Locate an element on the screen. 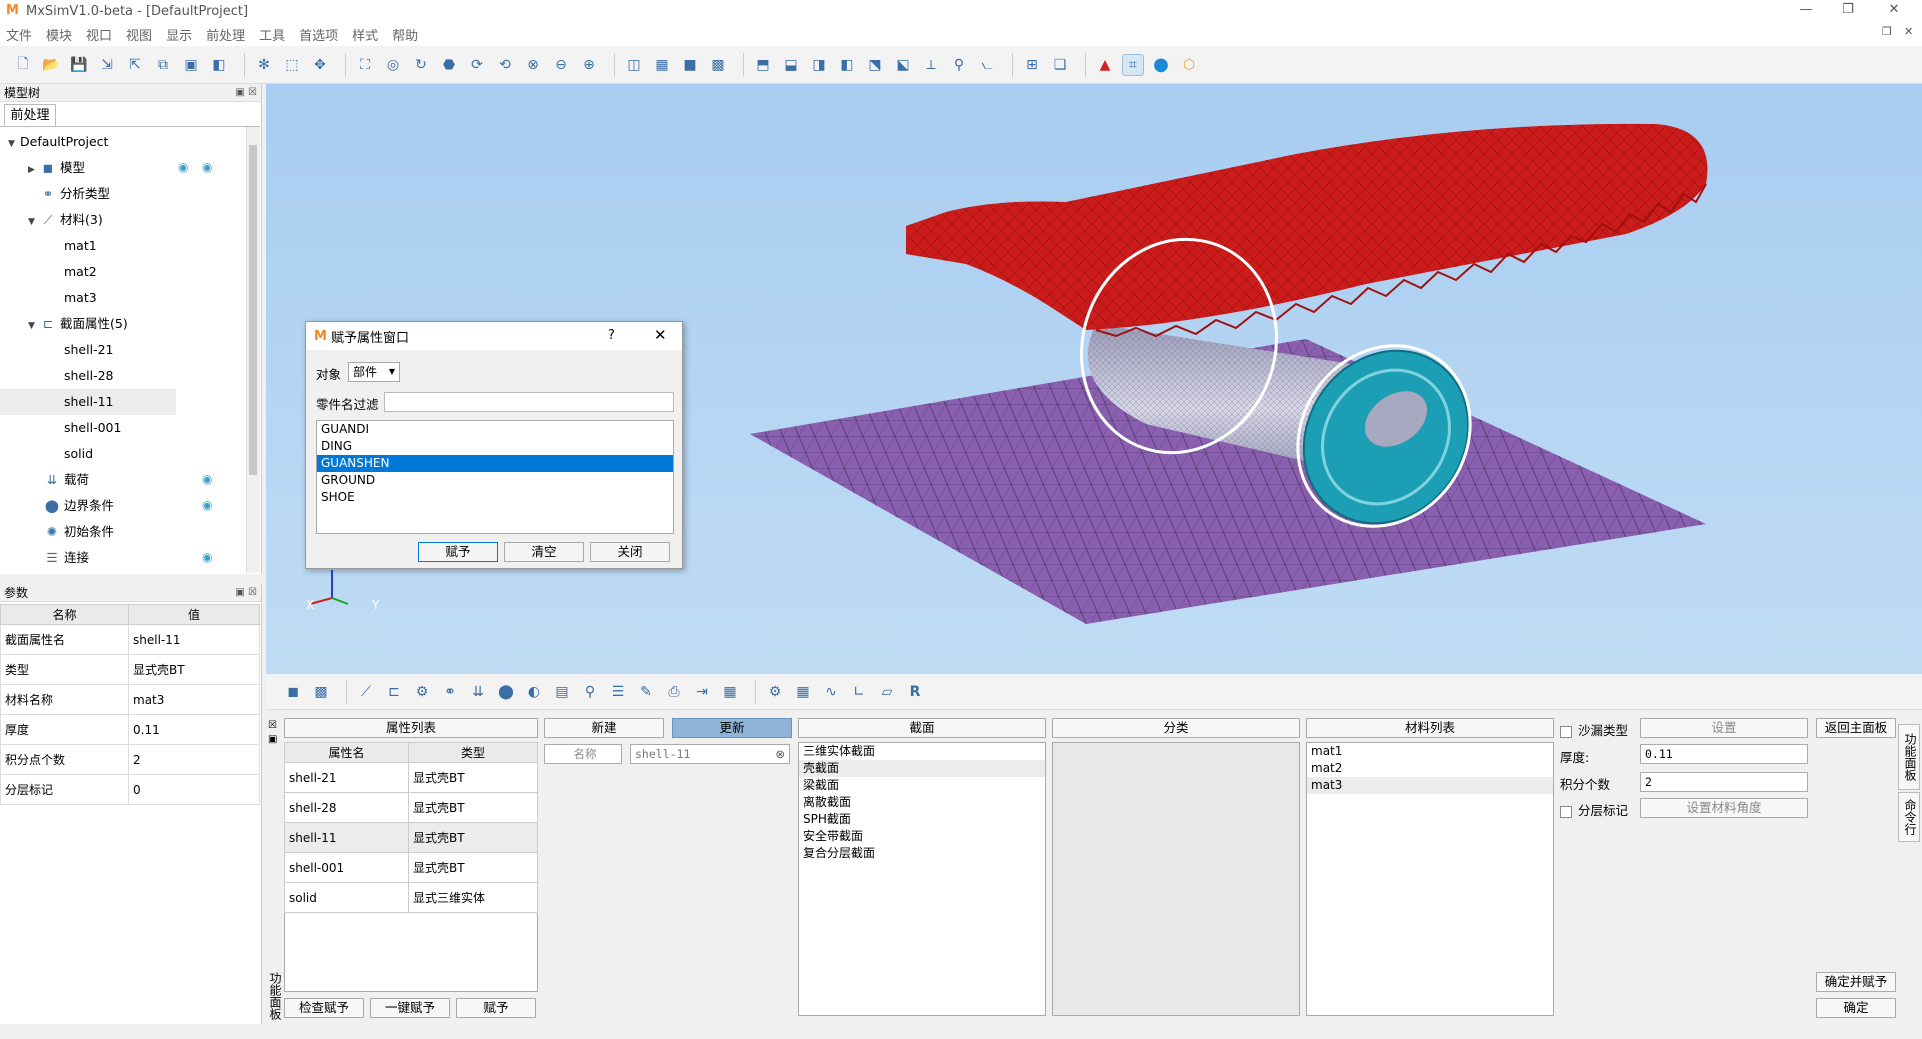  tree-item-shell-21: shell-21 is located at coordinates (89, 350).